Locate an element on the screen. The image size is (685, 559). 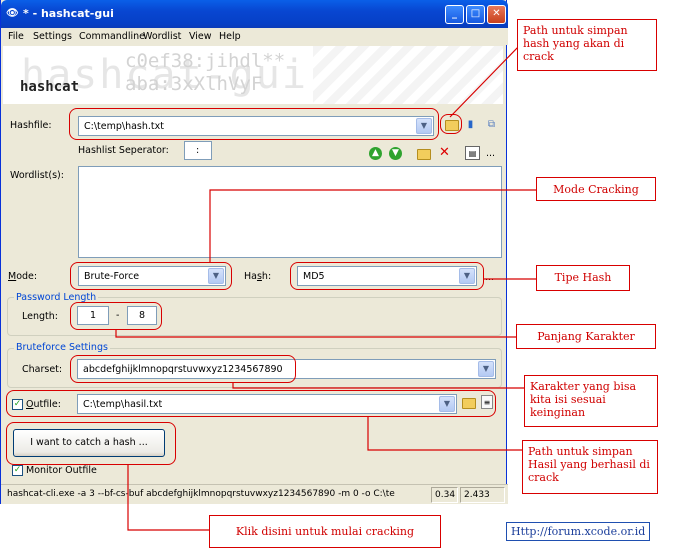
monitor-outfile-label: Monitor Outfile is located at coordinates (61, 470).